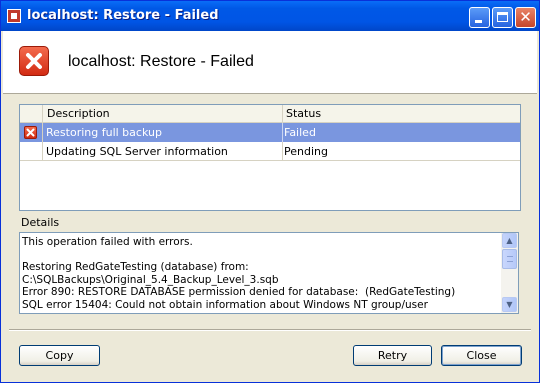 Image resolution: width=540 pixels, height=383 pixels. What do you see at coordinates (270, 16) in the screenshot?
I see `title-bar: localhost: Restore - Failed ✕` at bounding box center [270, 16].